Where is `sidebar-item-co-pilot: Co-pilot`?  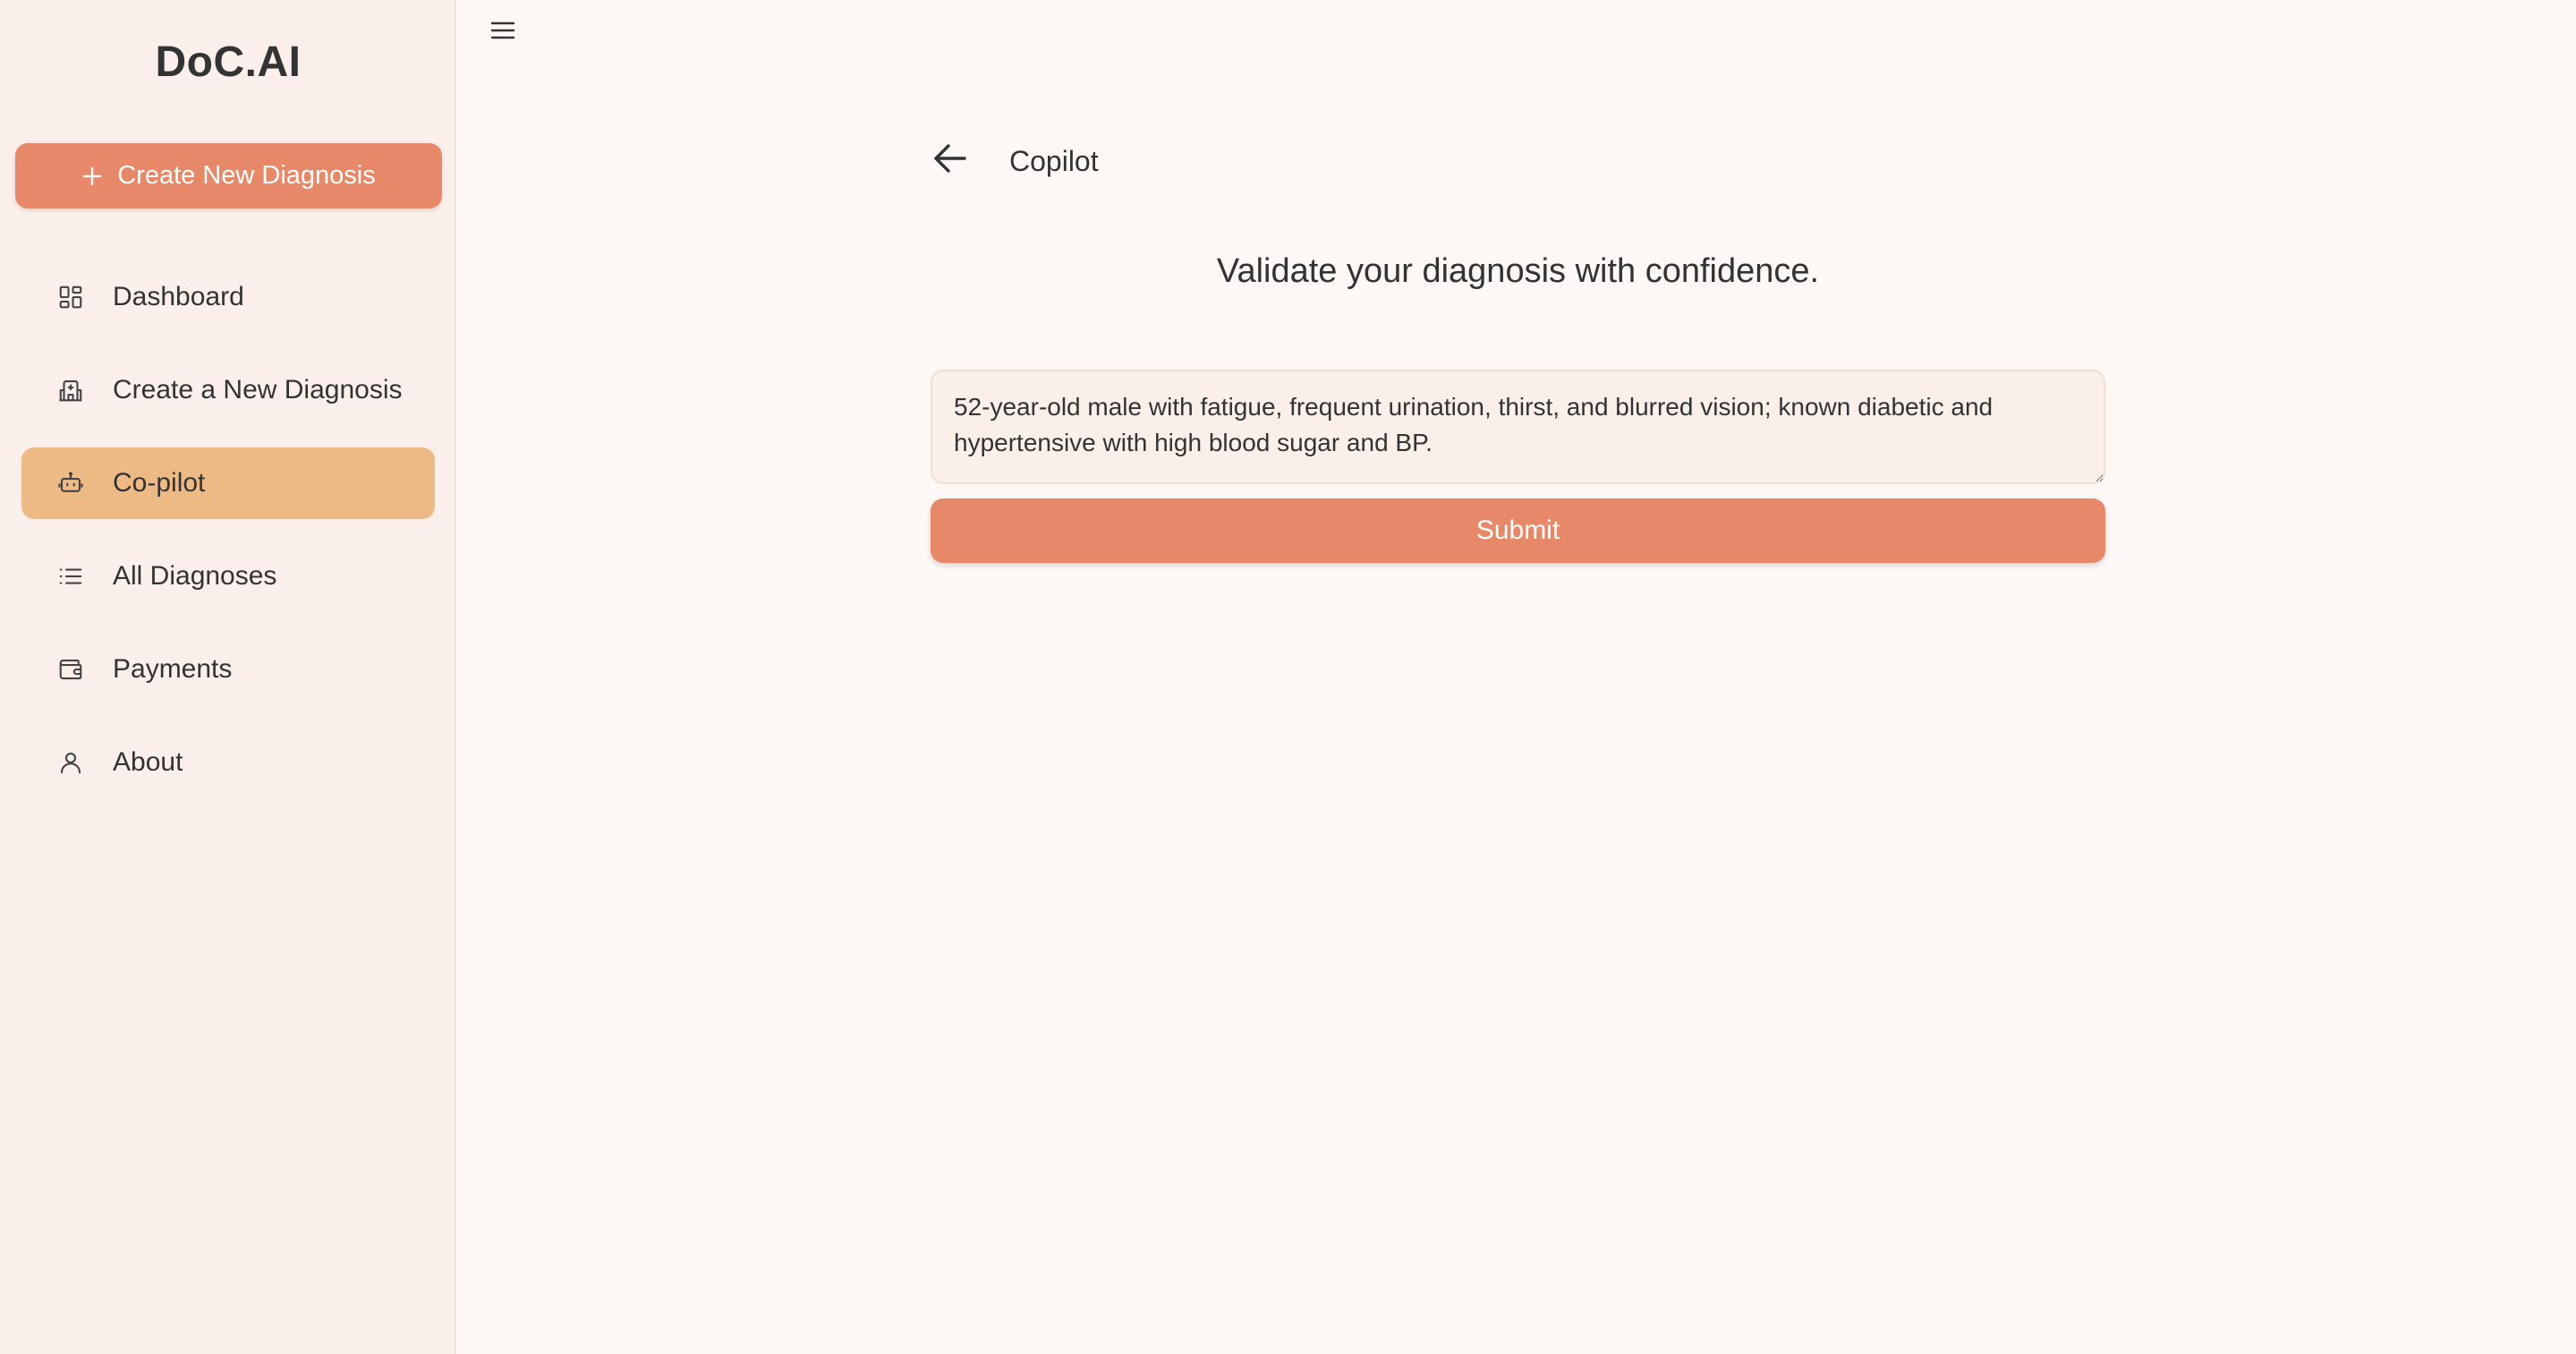
sidebar-item-co-pilot: Co-pilot is located at coordinates (228, 483).